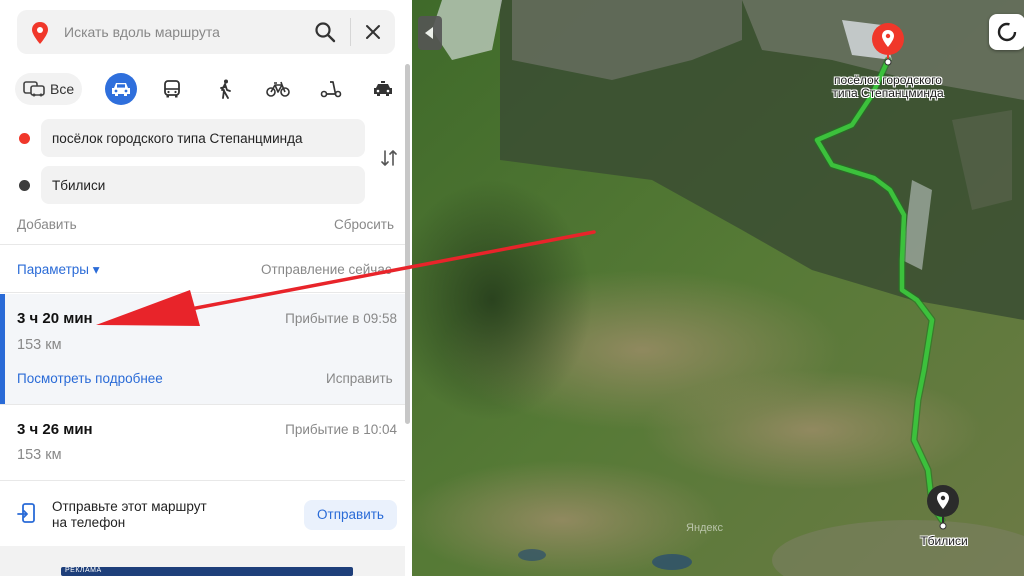  I want to click on mode-scooter-button, so click(331, 89).